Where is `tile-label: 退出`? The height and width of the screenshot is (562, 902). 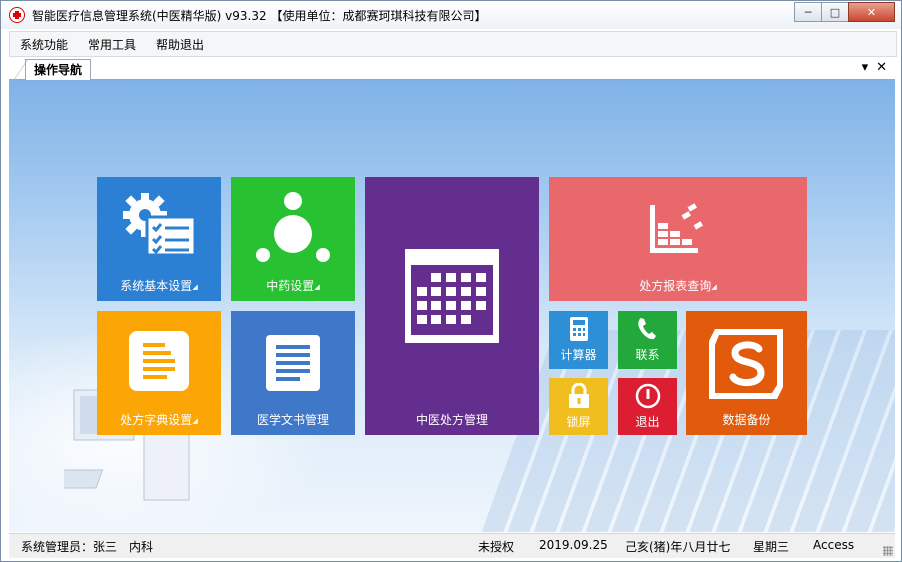
tile-label: 退出 is located at coordinates (647, 422).